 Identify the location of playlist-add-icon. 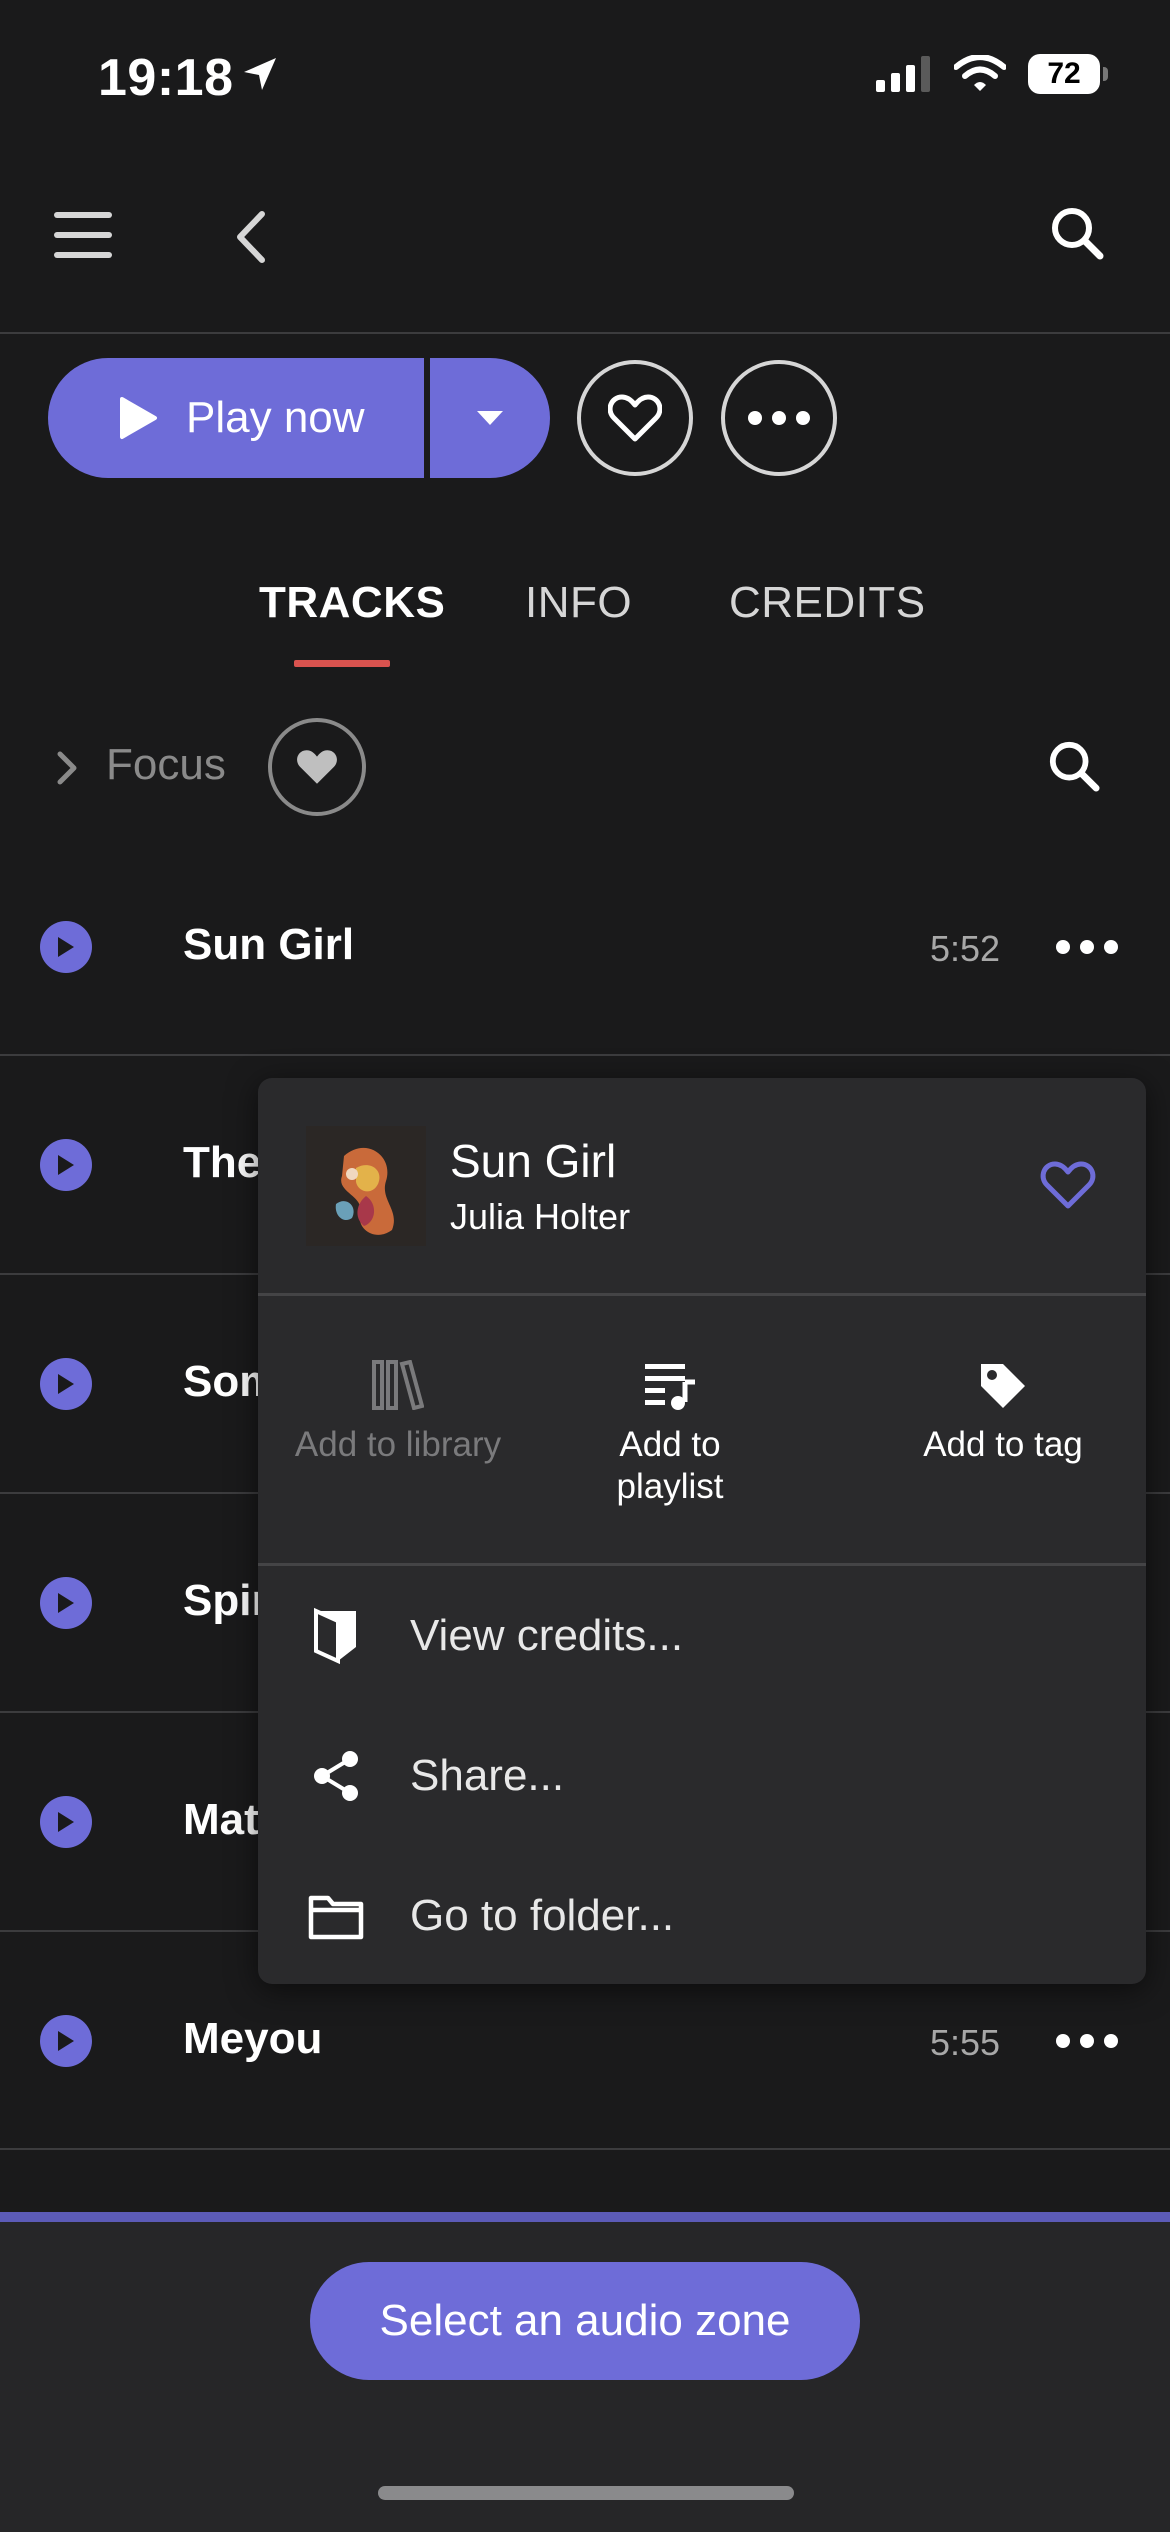
(670, 1387).